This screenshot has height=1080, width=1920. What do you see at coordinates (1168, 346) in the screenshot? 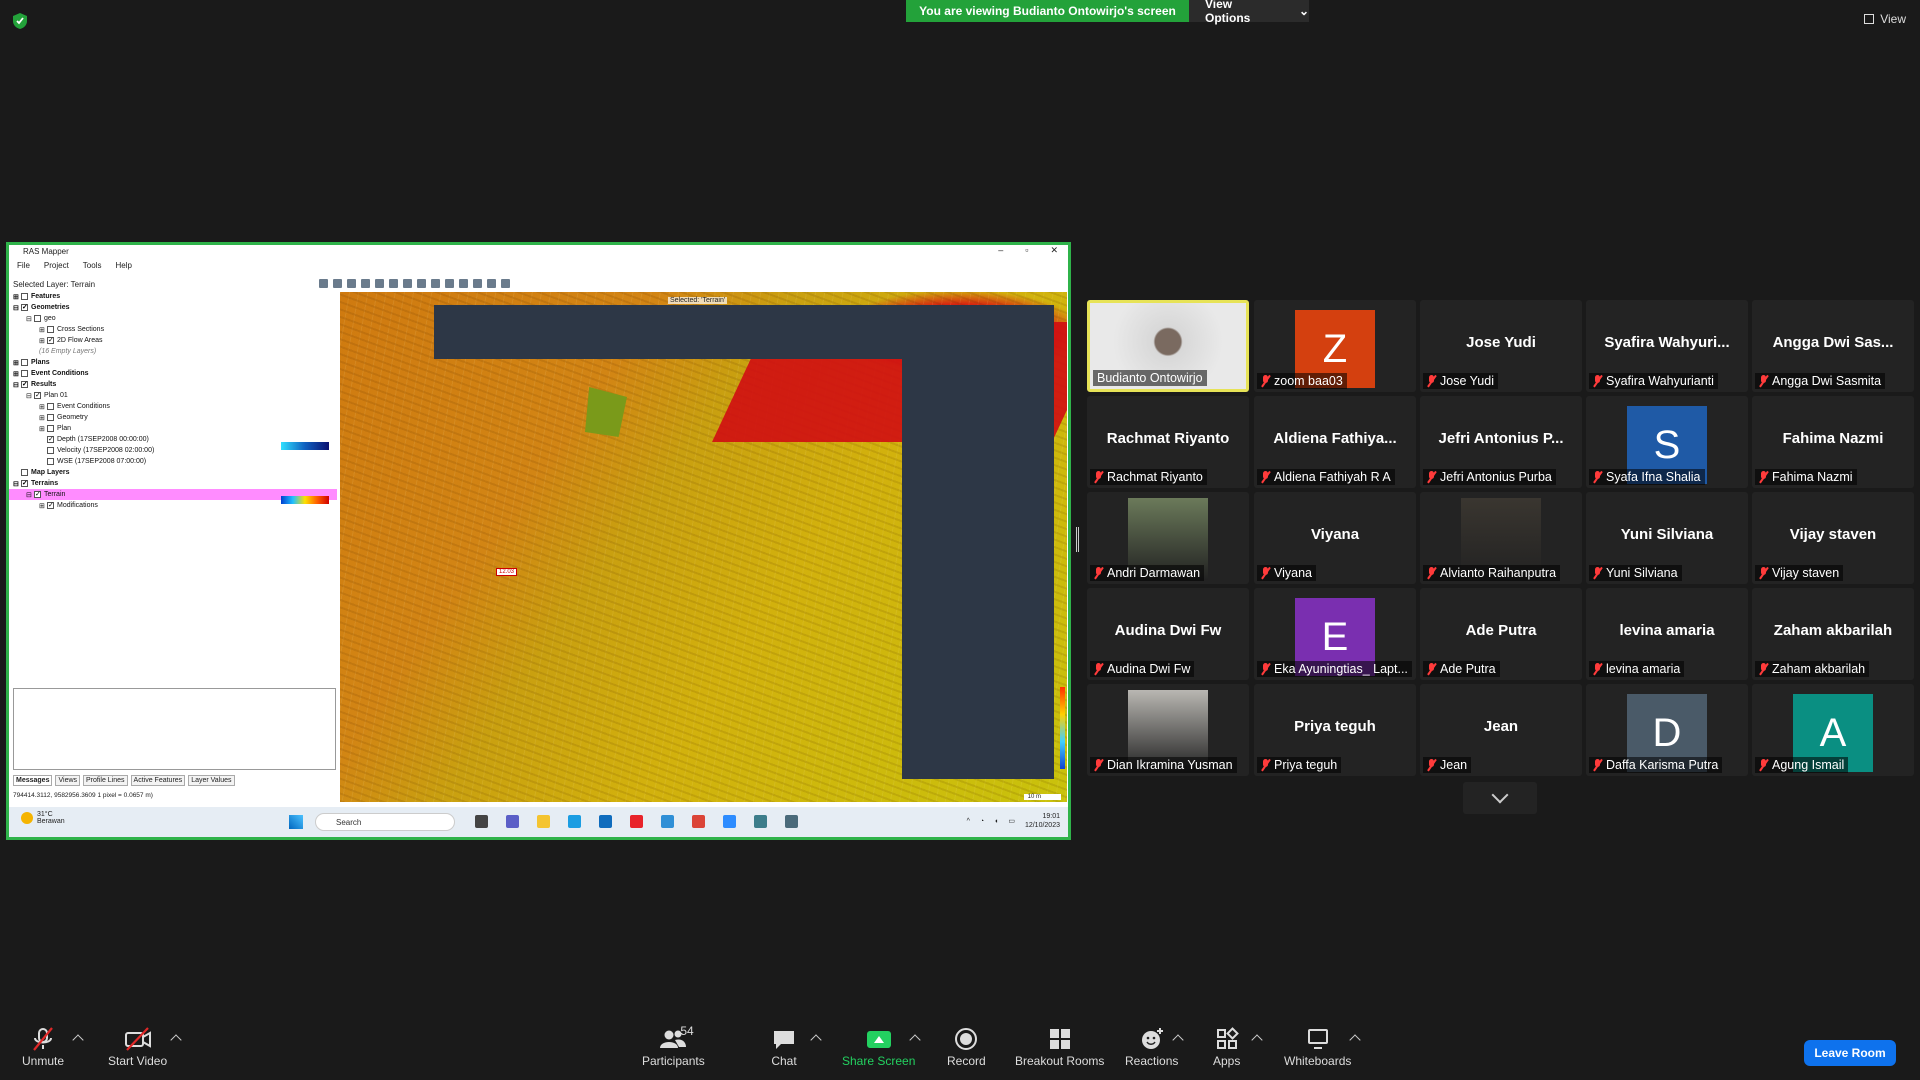
I see `participant-tile: Budianto Ontowirjo` at bounding box center [1168, 346].